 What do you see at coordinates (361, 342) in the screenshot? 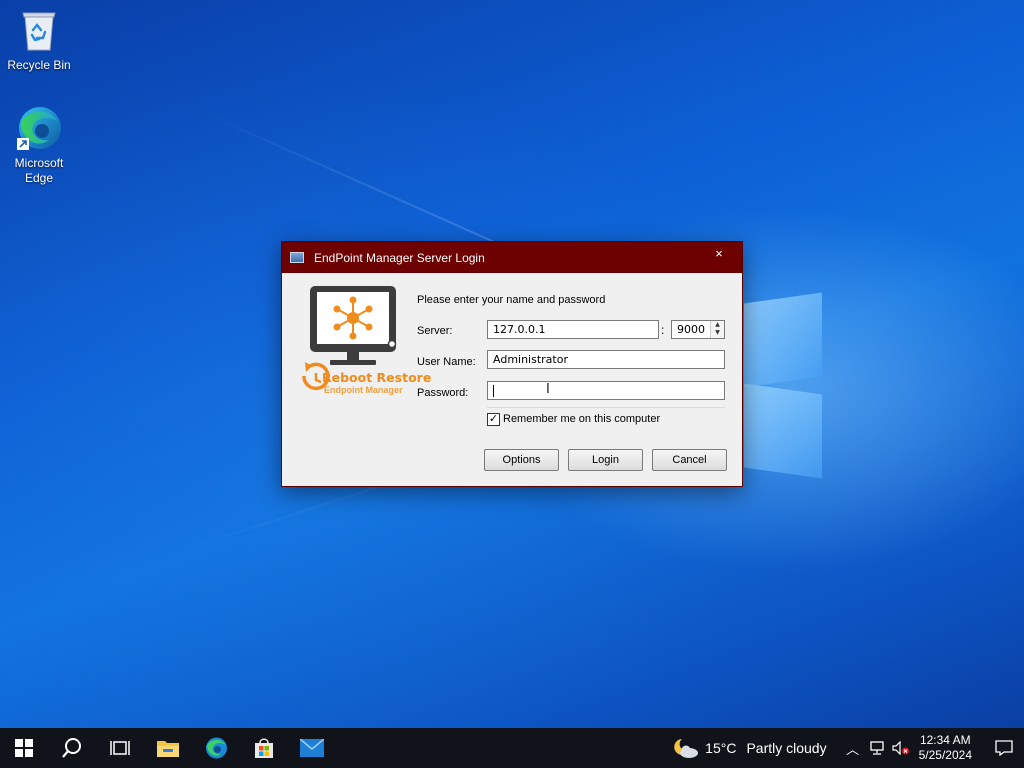
I see `brand-logo: Reboot Restore Endpoint Manager` at bounding box center [361, 342].